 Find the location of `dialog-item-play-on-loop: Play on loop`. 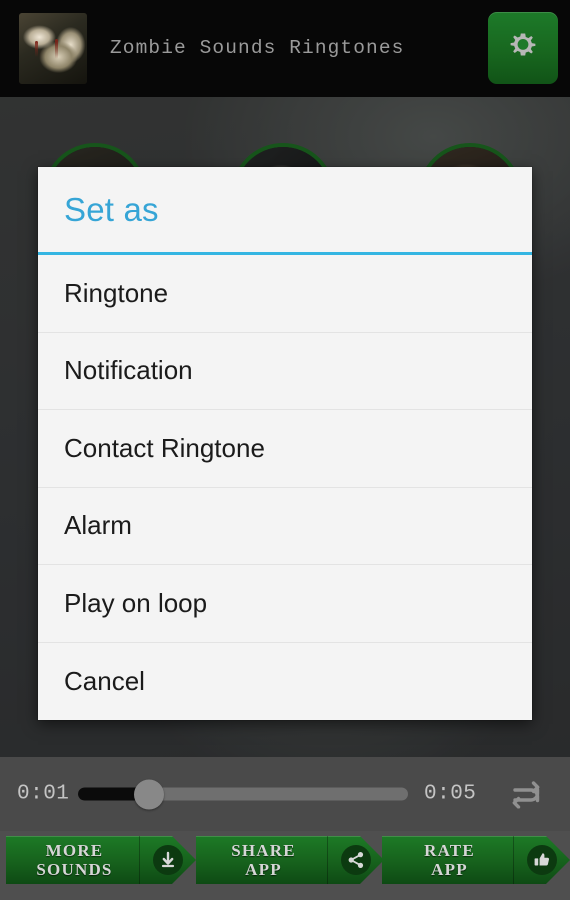

dialog-item-play-on-loop: Play on loop is located at coordinates (285, 604).